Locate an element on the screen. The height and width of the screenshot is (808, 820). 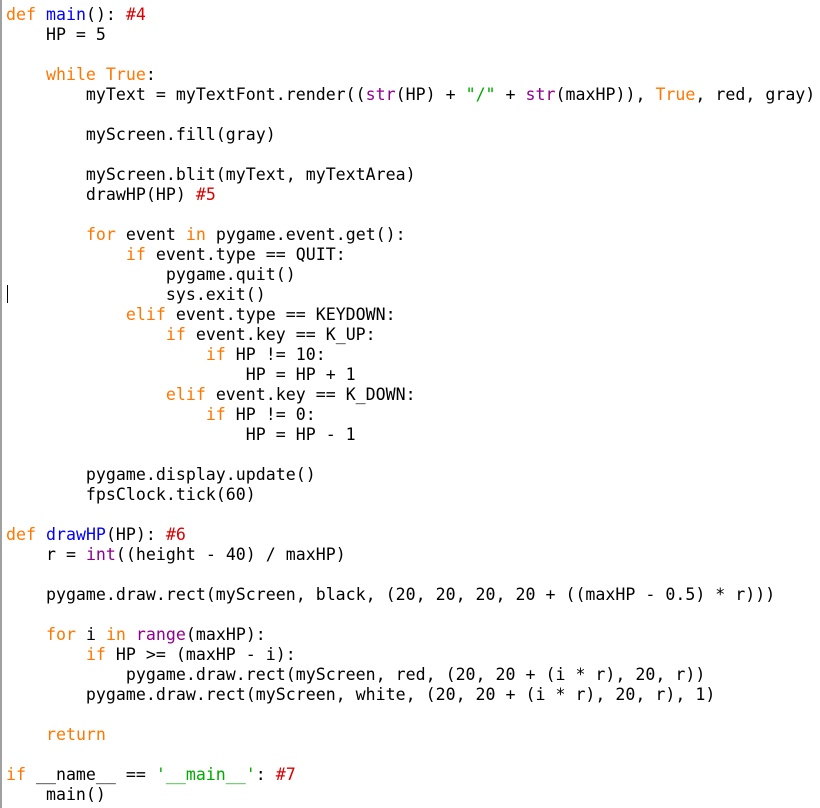
code-token: sys.exit() is located at coordinates (136, 294).